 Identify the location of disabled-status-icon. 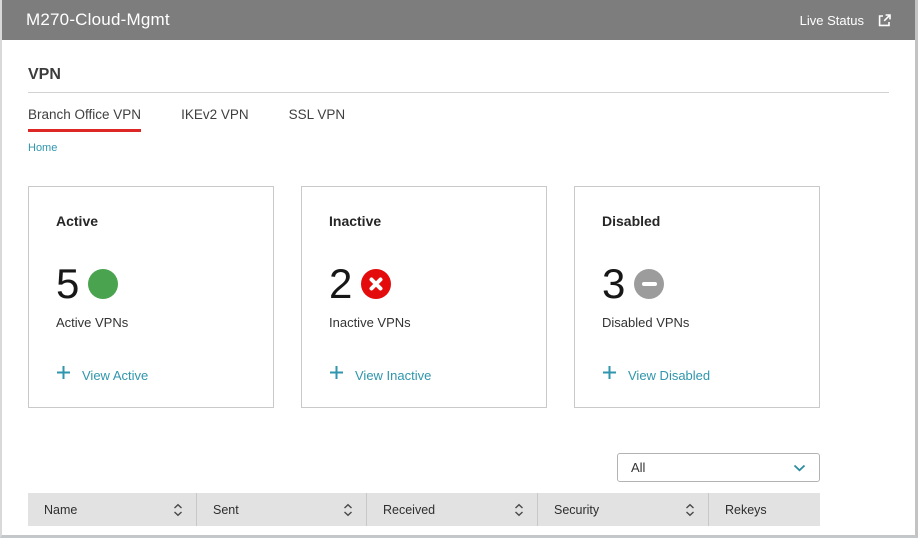
(649, 284).